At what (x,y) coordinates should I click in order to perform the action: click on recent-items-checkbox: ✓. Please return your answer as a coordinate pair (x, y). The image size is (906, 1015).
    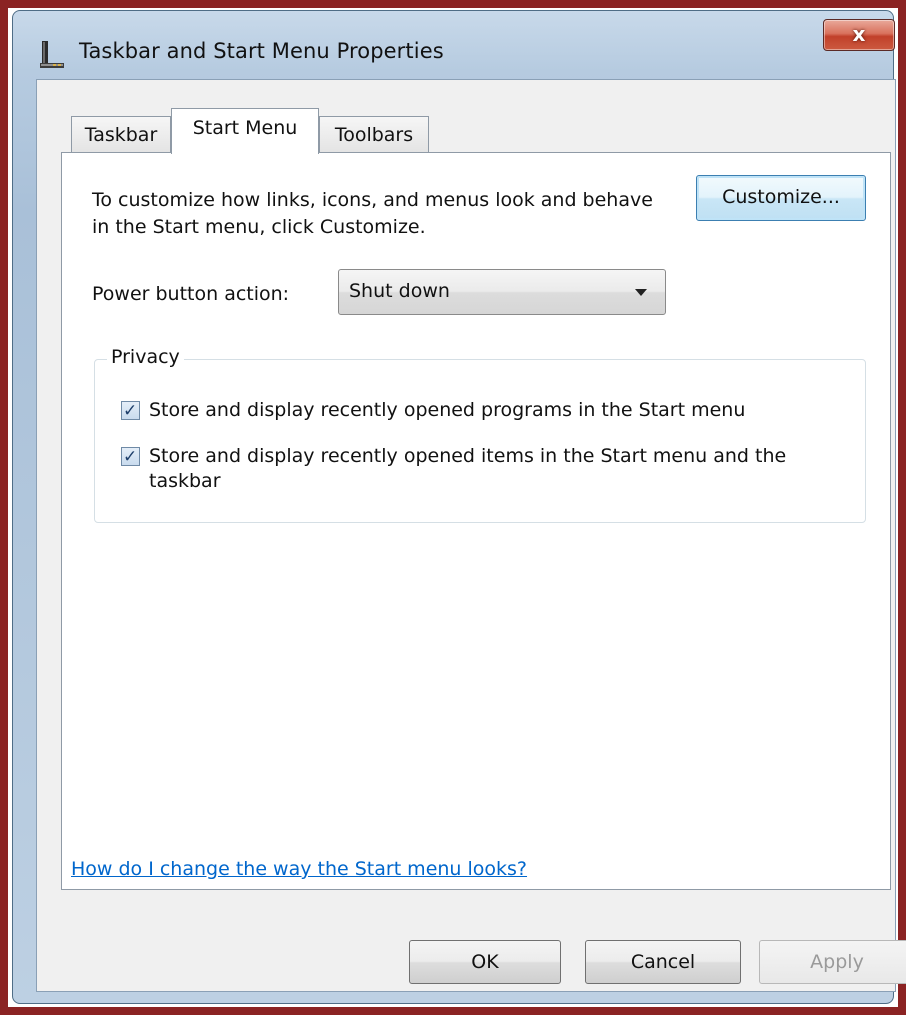
    Looking at the image, I should click on (130, 457).